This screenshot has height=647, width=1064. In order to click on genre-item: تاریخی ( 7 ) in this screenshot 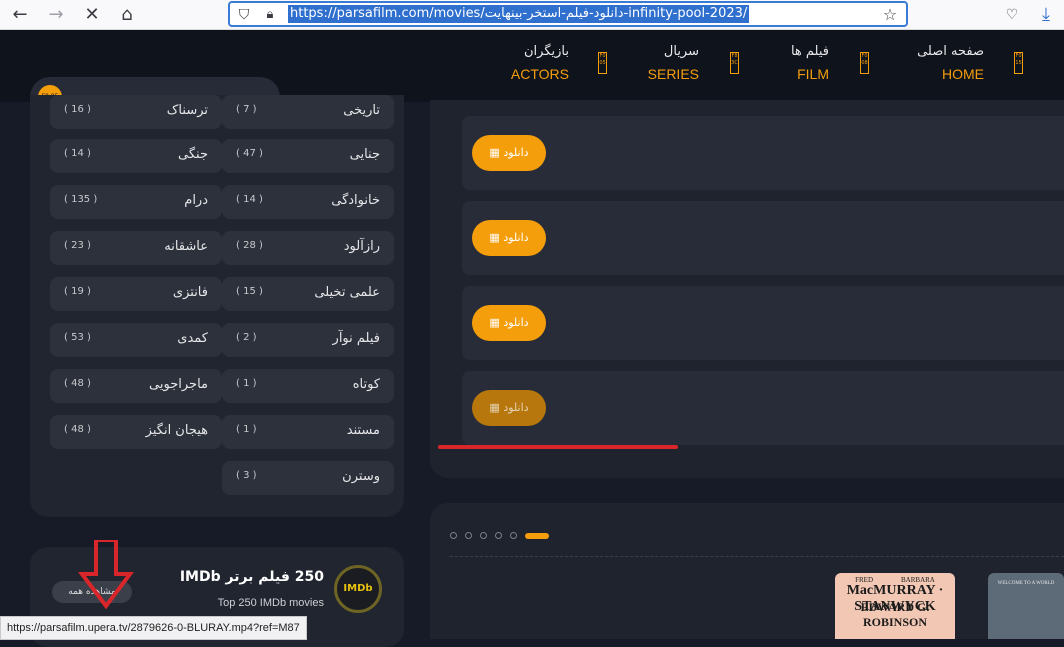, I will do `click(308, 112)`.